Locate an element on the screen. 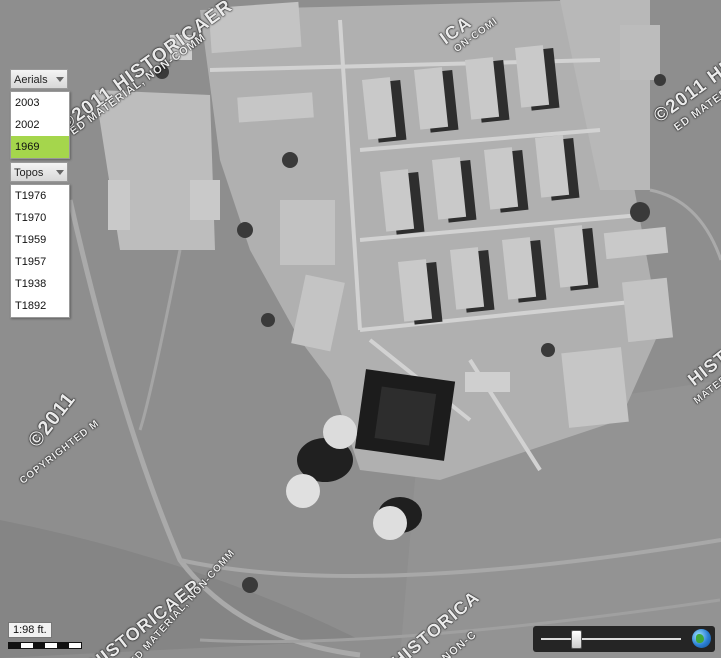  map-scale-label: 1:98 ft. is located at coordinates (30, 630).